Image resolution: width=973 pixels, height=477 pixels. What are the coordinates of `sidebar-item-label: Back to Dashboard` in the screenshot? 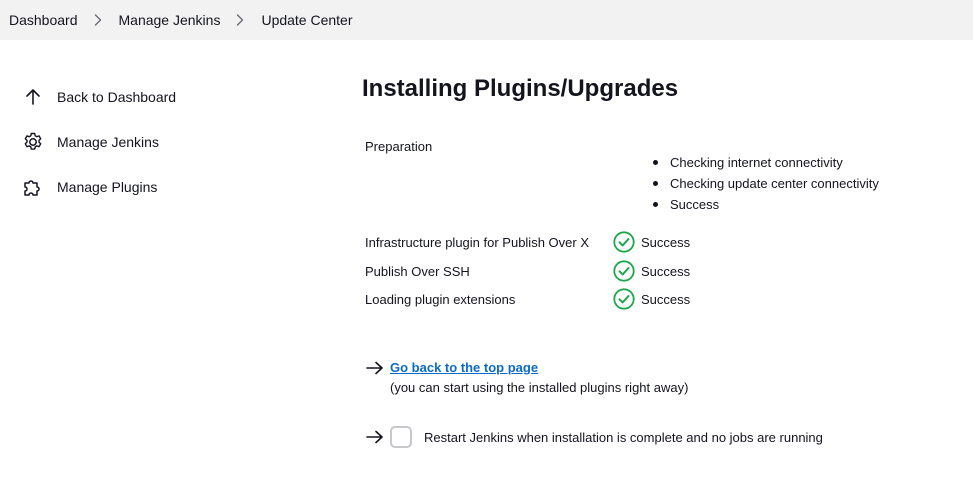 It's located at (117, 96).